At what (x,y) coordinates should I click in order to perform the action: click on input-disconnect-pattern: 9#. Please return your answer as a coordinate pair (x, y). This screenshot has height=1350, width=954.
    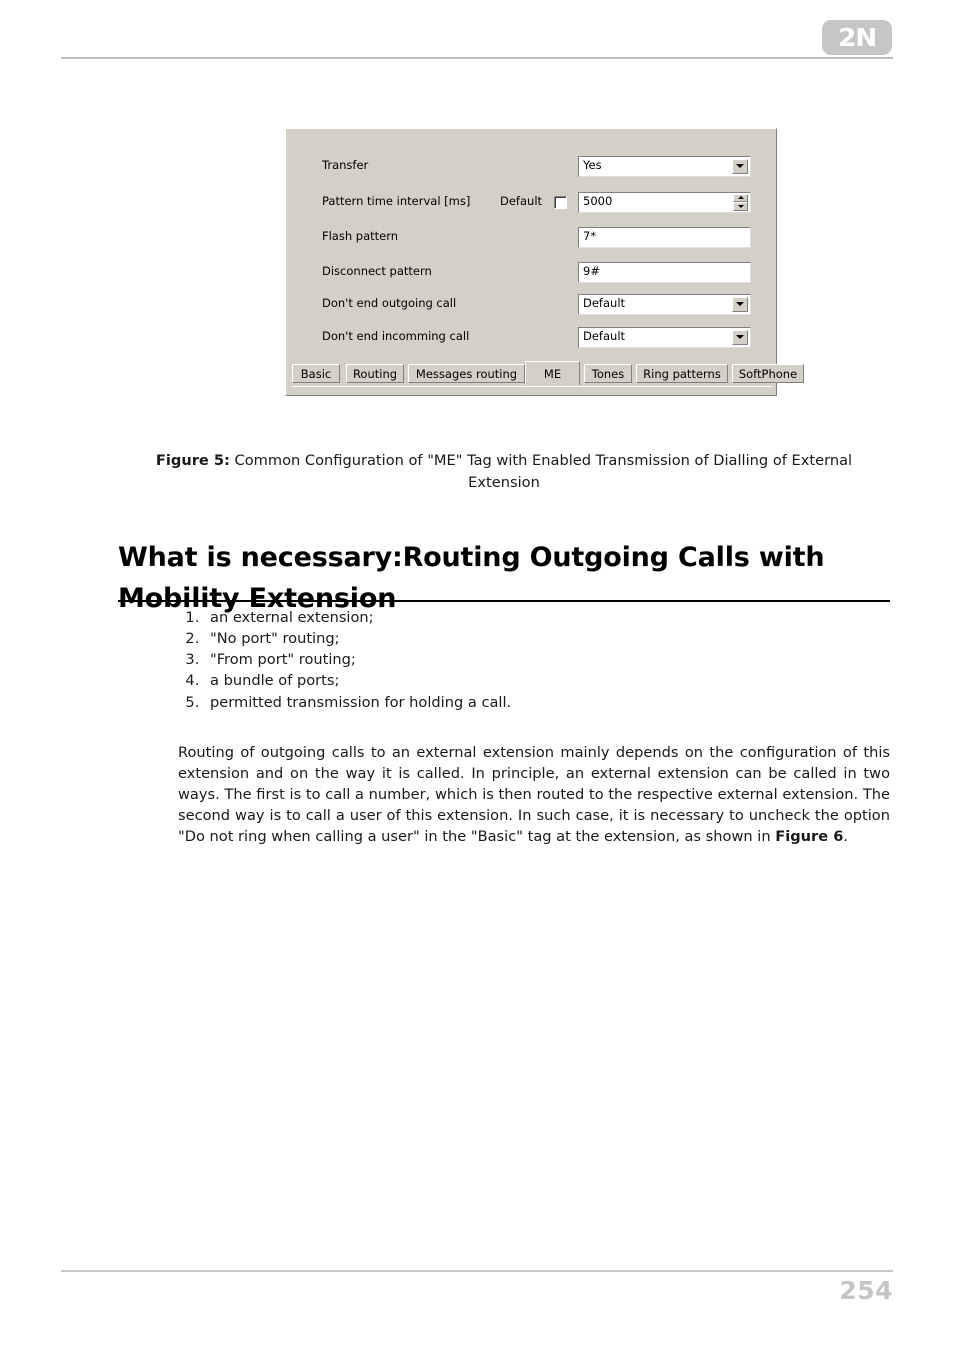
    Looking at the image, I should click on (664, 272).